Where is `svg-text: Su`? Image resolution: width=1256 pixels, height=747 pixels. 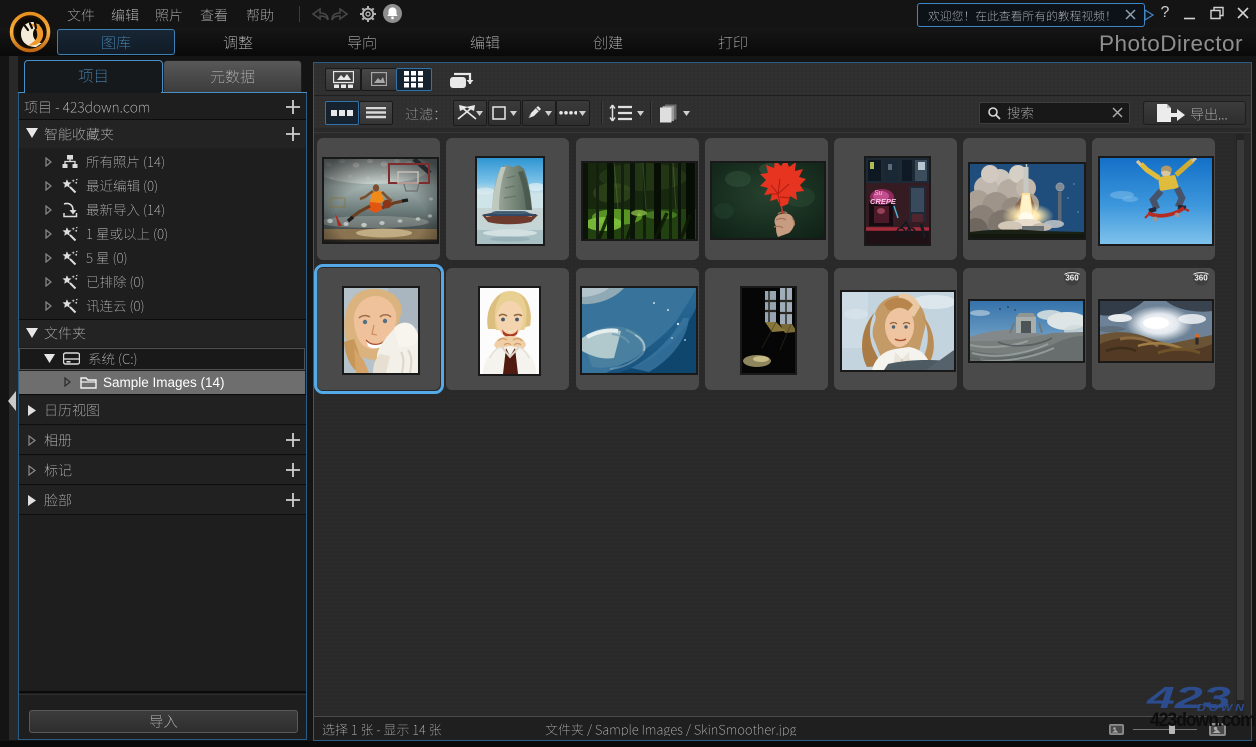
svg-text: Su is located at coordinates (878, 193).